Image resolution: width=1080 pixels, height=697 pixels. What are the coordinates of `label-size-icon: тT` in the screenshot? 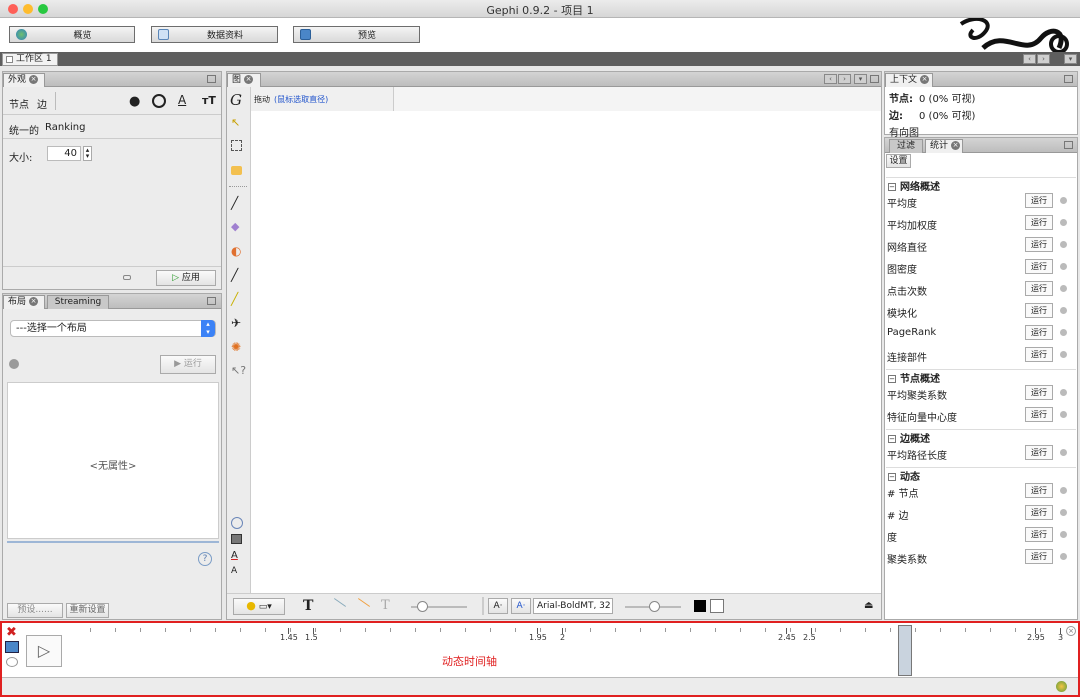 It's located at (209, 100).